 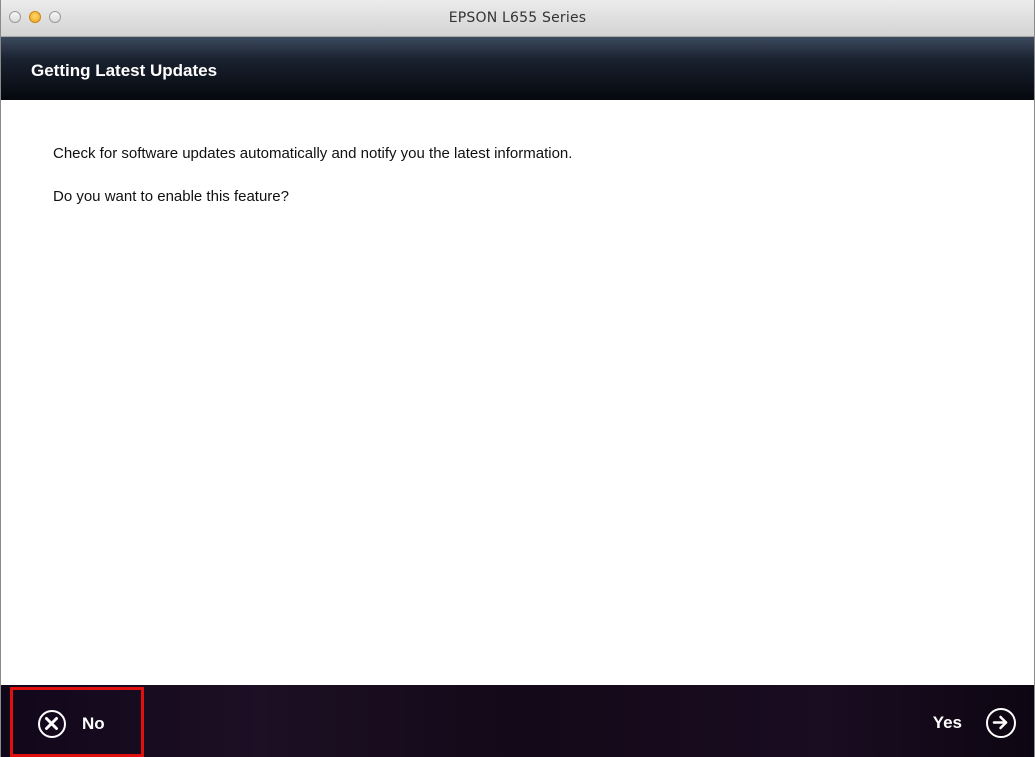 I want to click on enable-question: Do you want to enable this feature?, so click(x=171, y=196).